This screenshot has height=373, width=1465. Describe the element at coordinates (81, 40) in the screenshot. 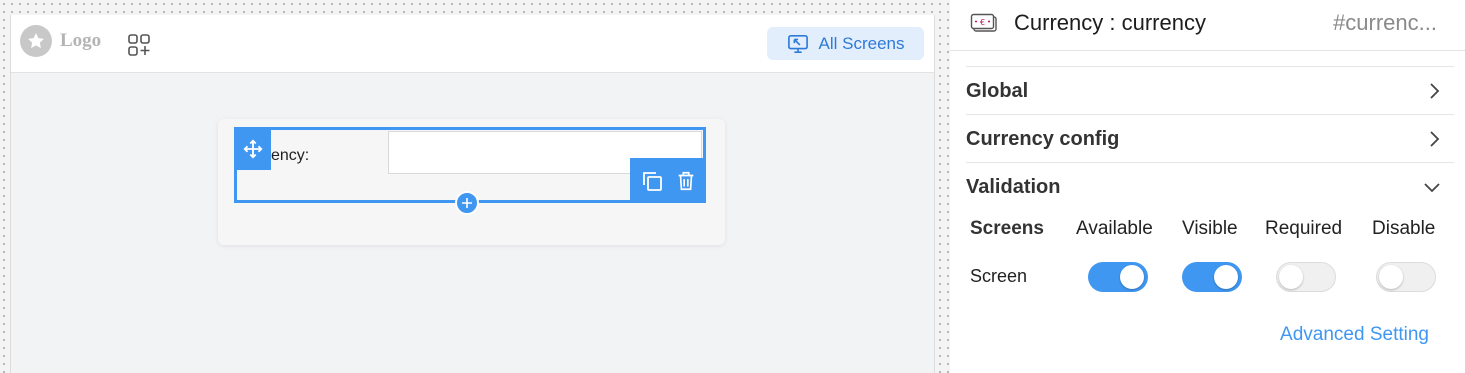

I see `logo-text: Logo` at that location.